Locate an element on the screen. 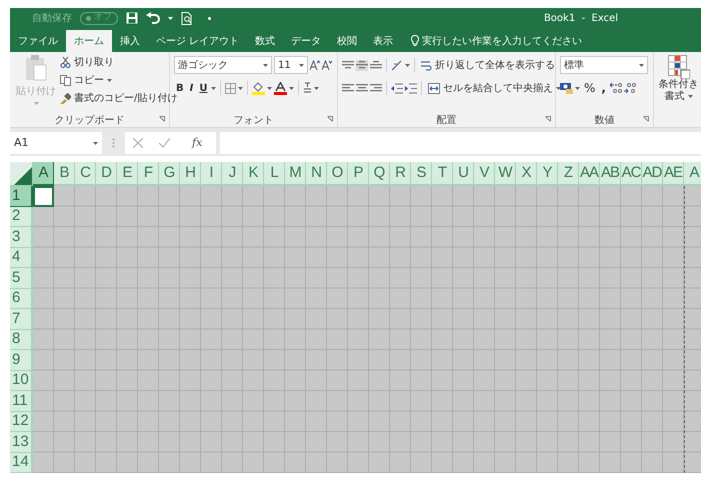 This screenshot has height=477, width=701. ribbon-tab: 校閲 is located at coordinates (347, 41).